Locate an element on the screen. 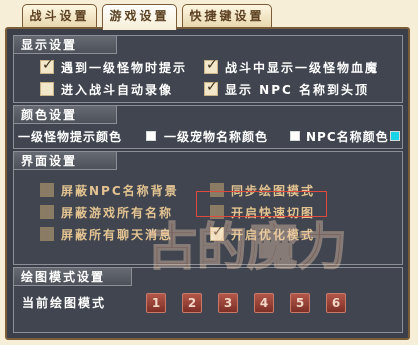  monster-color-swatch is located at coordinates (151, 136).